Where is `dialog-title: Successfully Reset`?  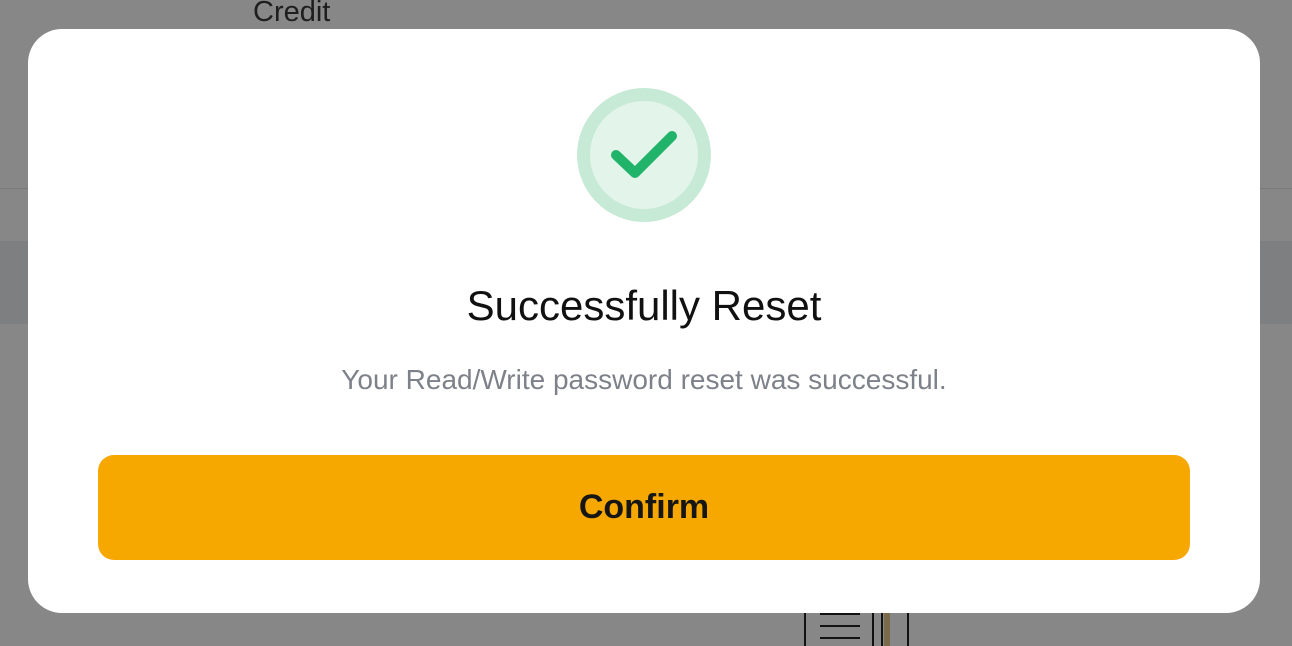
dialog-title: Successfully Reset is located at coordinates (644, 305).